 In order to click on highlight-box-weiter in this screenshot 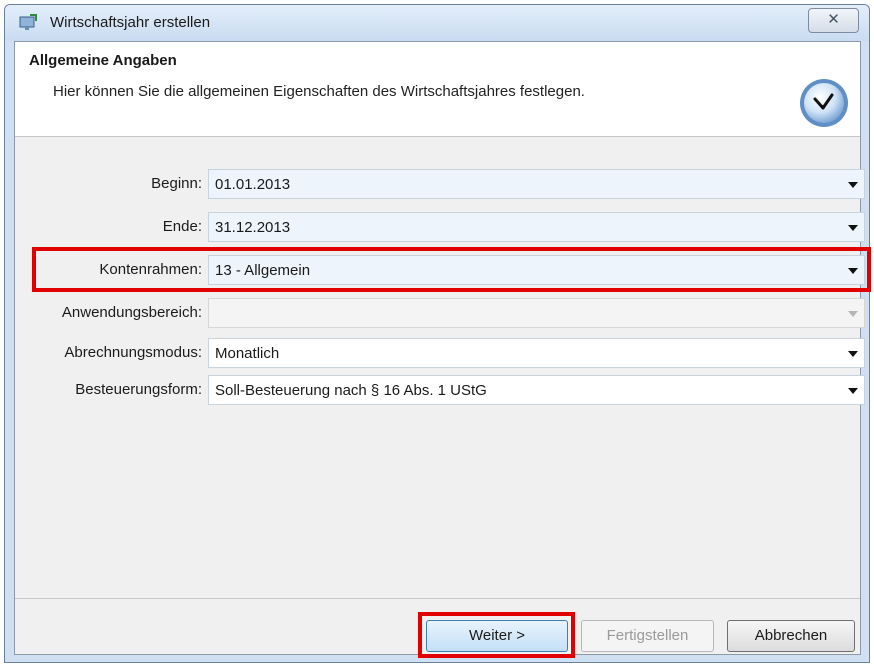, I will do `click(496, 635)`.